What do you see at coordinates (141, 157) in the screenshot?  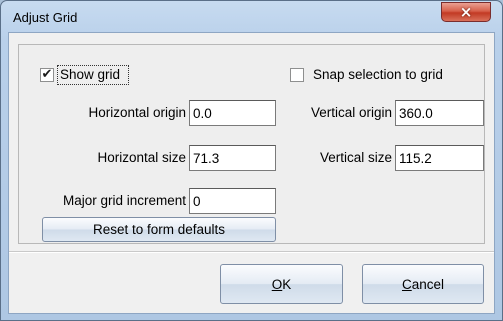 I see `horizontal-size-label: Horizontal size` at bounding box center [141, 157].